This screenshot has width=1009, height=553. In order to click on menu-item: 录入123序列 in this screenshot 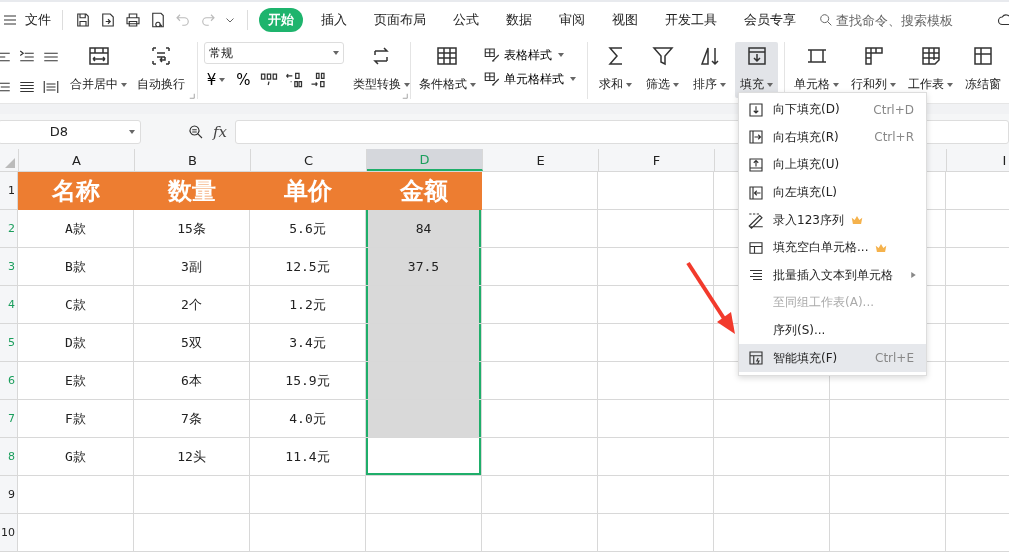, I will do `click(832, 220)`.